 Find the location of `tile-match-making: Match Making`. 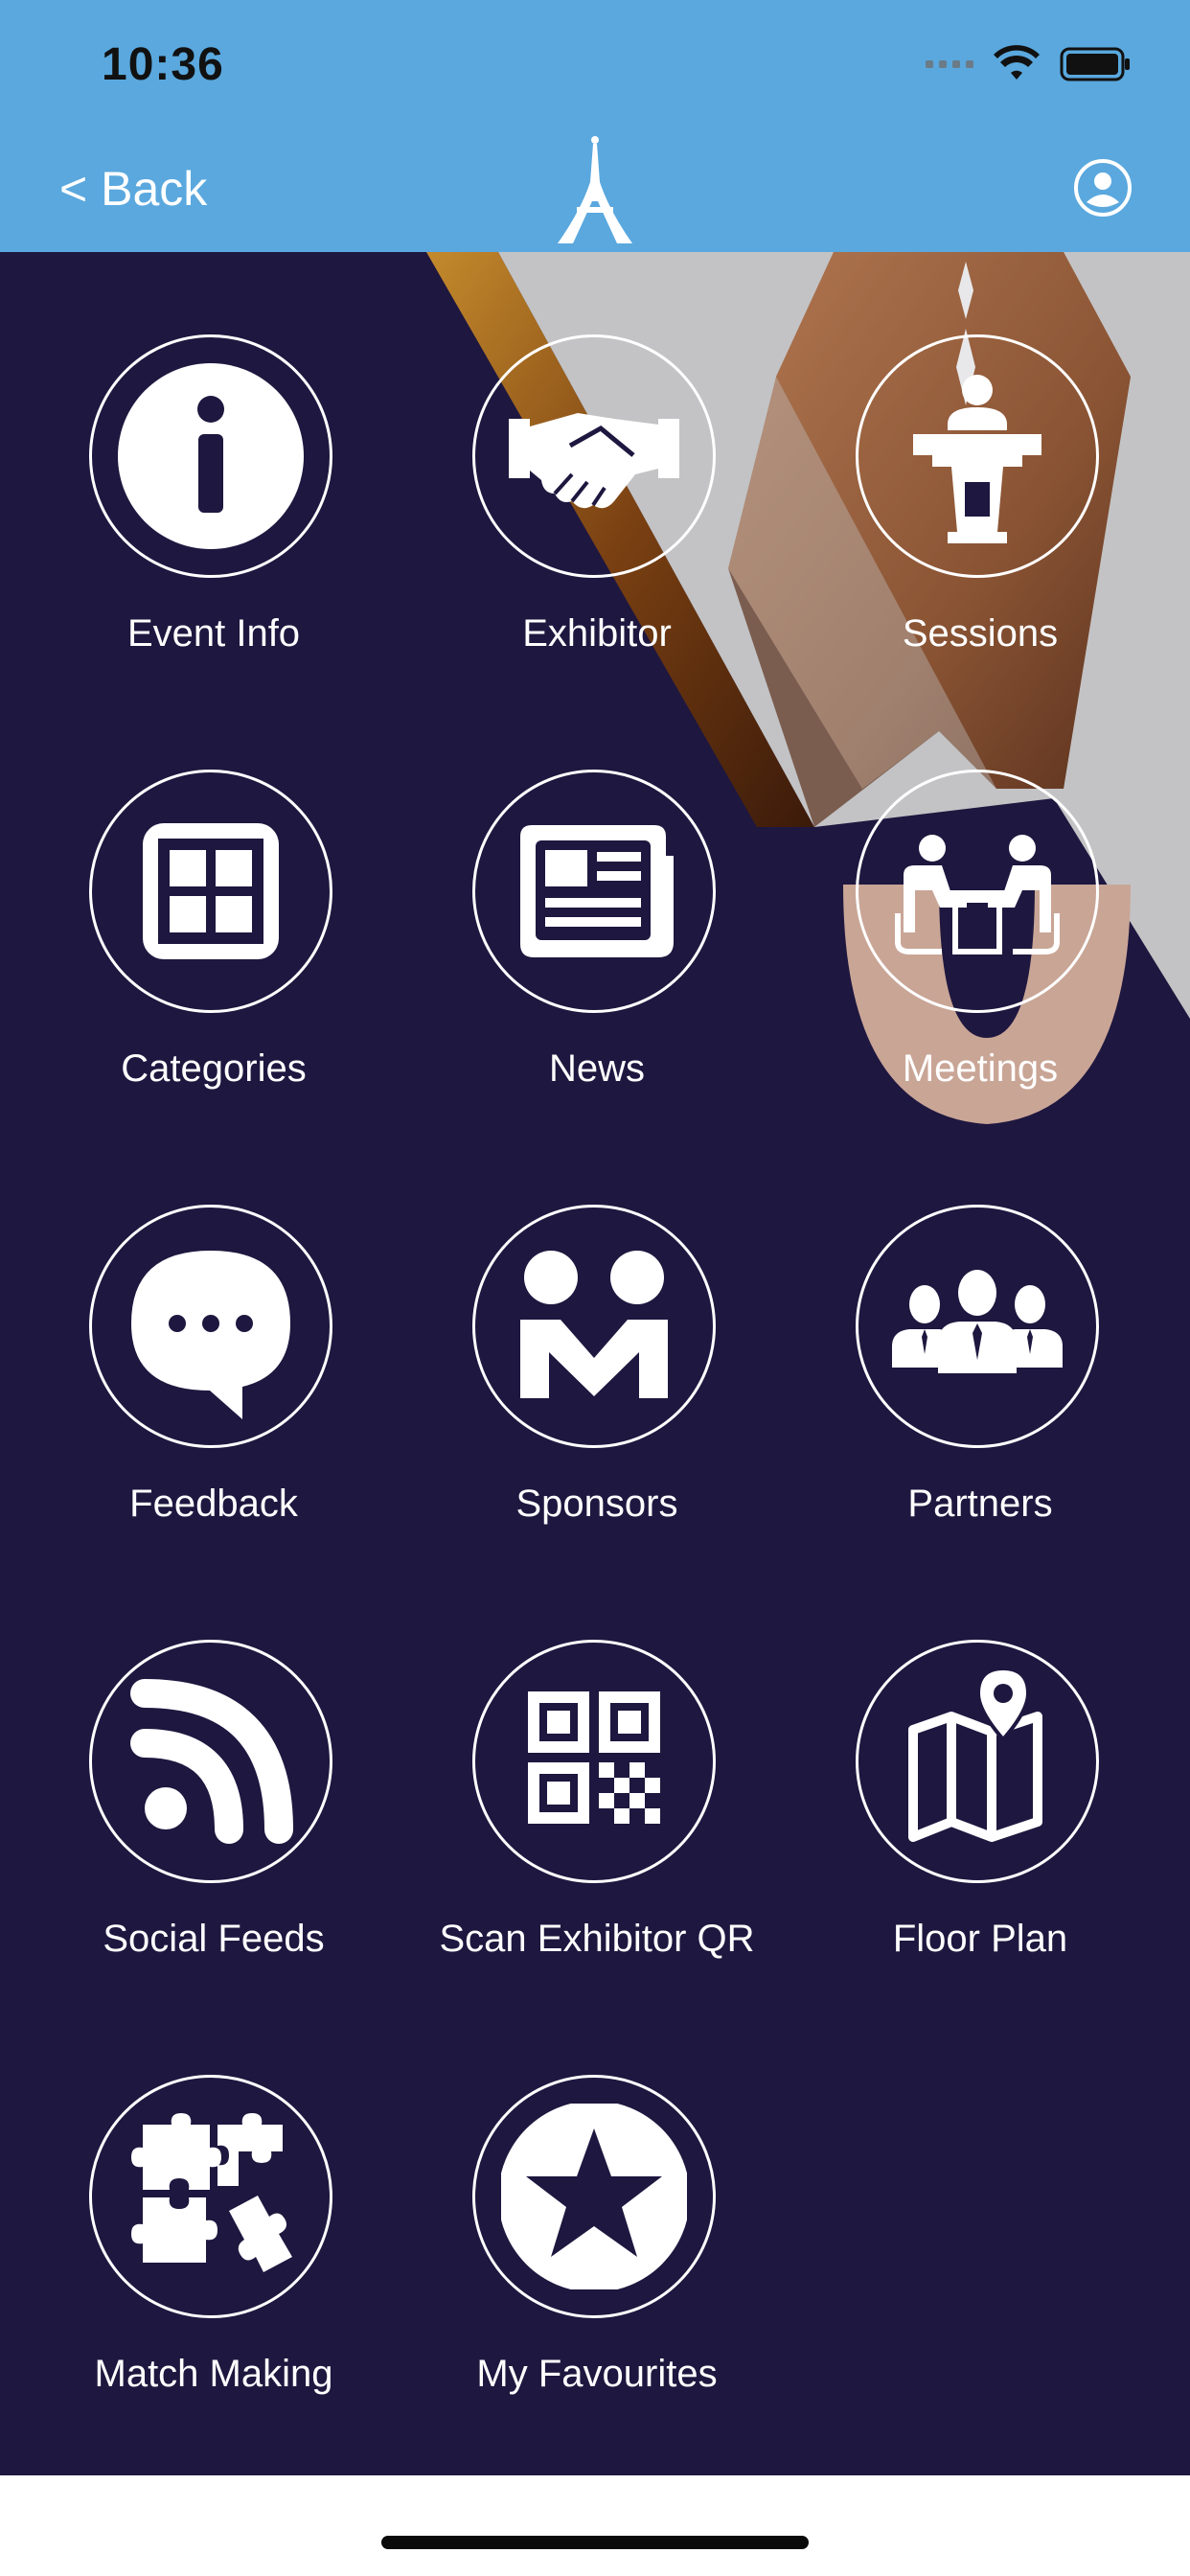

tile-match-making: Match Making is located at coordinates (214, 2266).